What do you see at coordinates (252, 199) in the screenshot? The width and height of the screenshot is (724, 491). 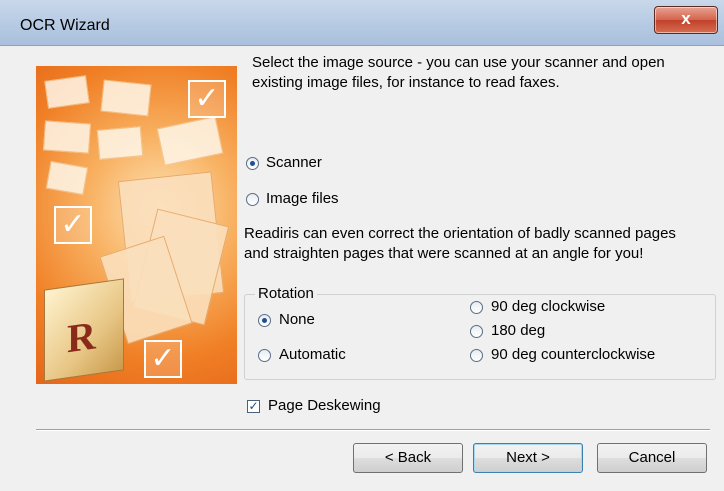 I see `image-files-radio` at bounding box center [252, 199].